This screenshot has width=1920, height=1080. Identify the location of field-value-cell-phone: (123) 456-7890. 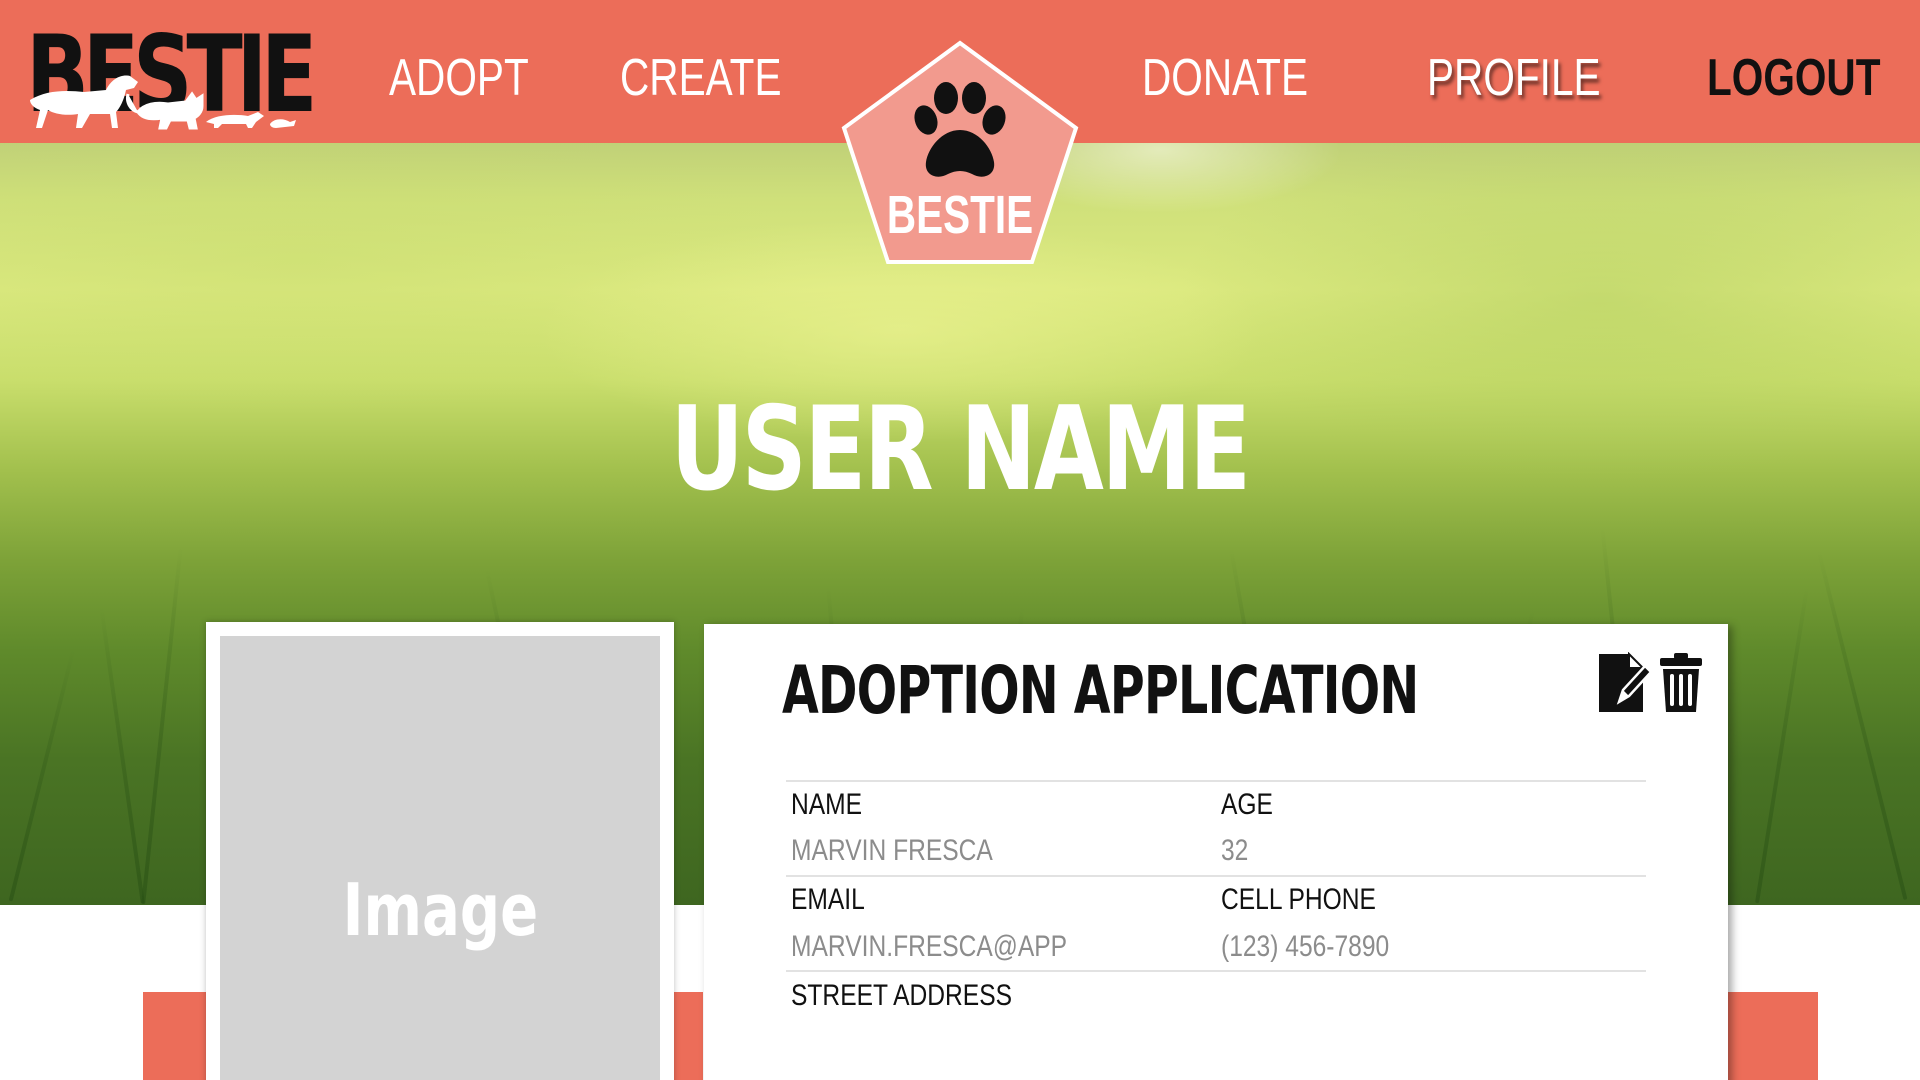
(1305, 947).